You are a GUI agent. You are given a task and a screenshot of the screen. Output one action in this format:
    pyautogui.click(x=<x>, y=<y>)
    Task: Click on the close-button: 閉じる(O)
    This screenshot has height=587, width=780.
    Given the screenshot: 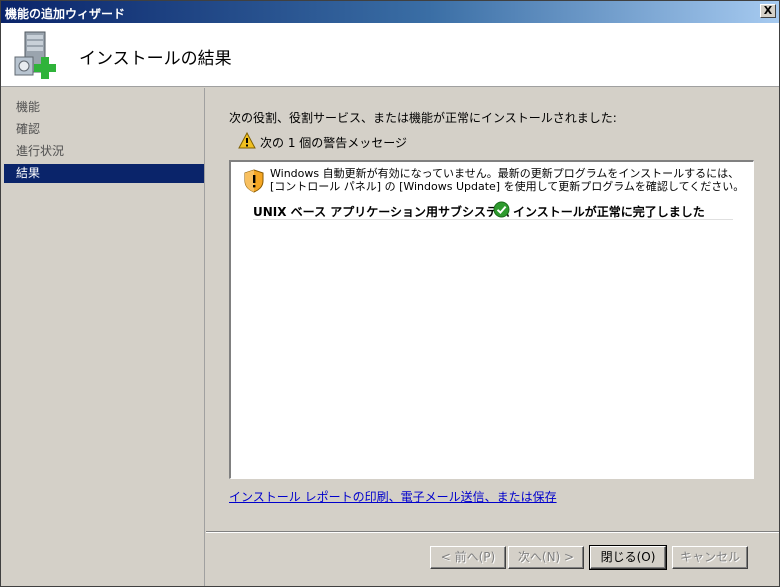 What is the action you would take?
    pyautogui.click(x=628, y=557)
    